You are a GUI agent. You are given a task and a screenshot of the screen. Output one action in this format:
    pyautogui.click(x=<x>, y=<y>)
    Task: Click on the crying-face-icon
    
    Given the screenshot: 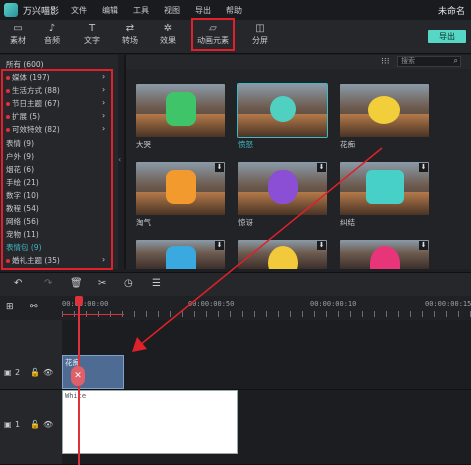 What is the action you would take?
    pyautogui.click(x=181, y=109)
    